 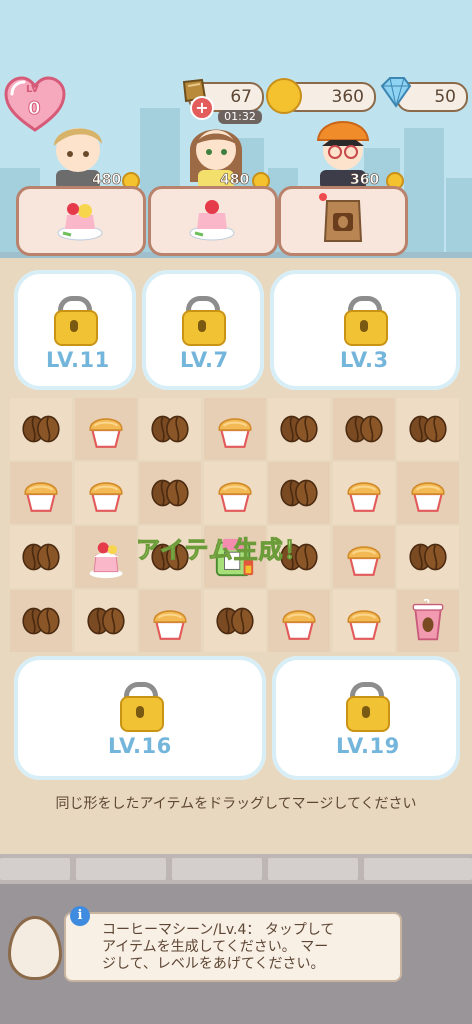 I want to click on locked-area-1: LV.11, so click(x=75, y=330).